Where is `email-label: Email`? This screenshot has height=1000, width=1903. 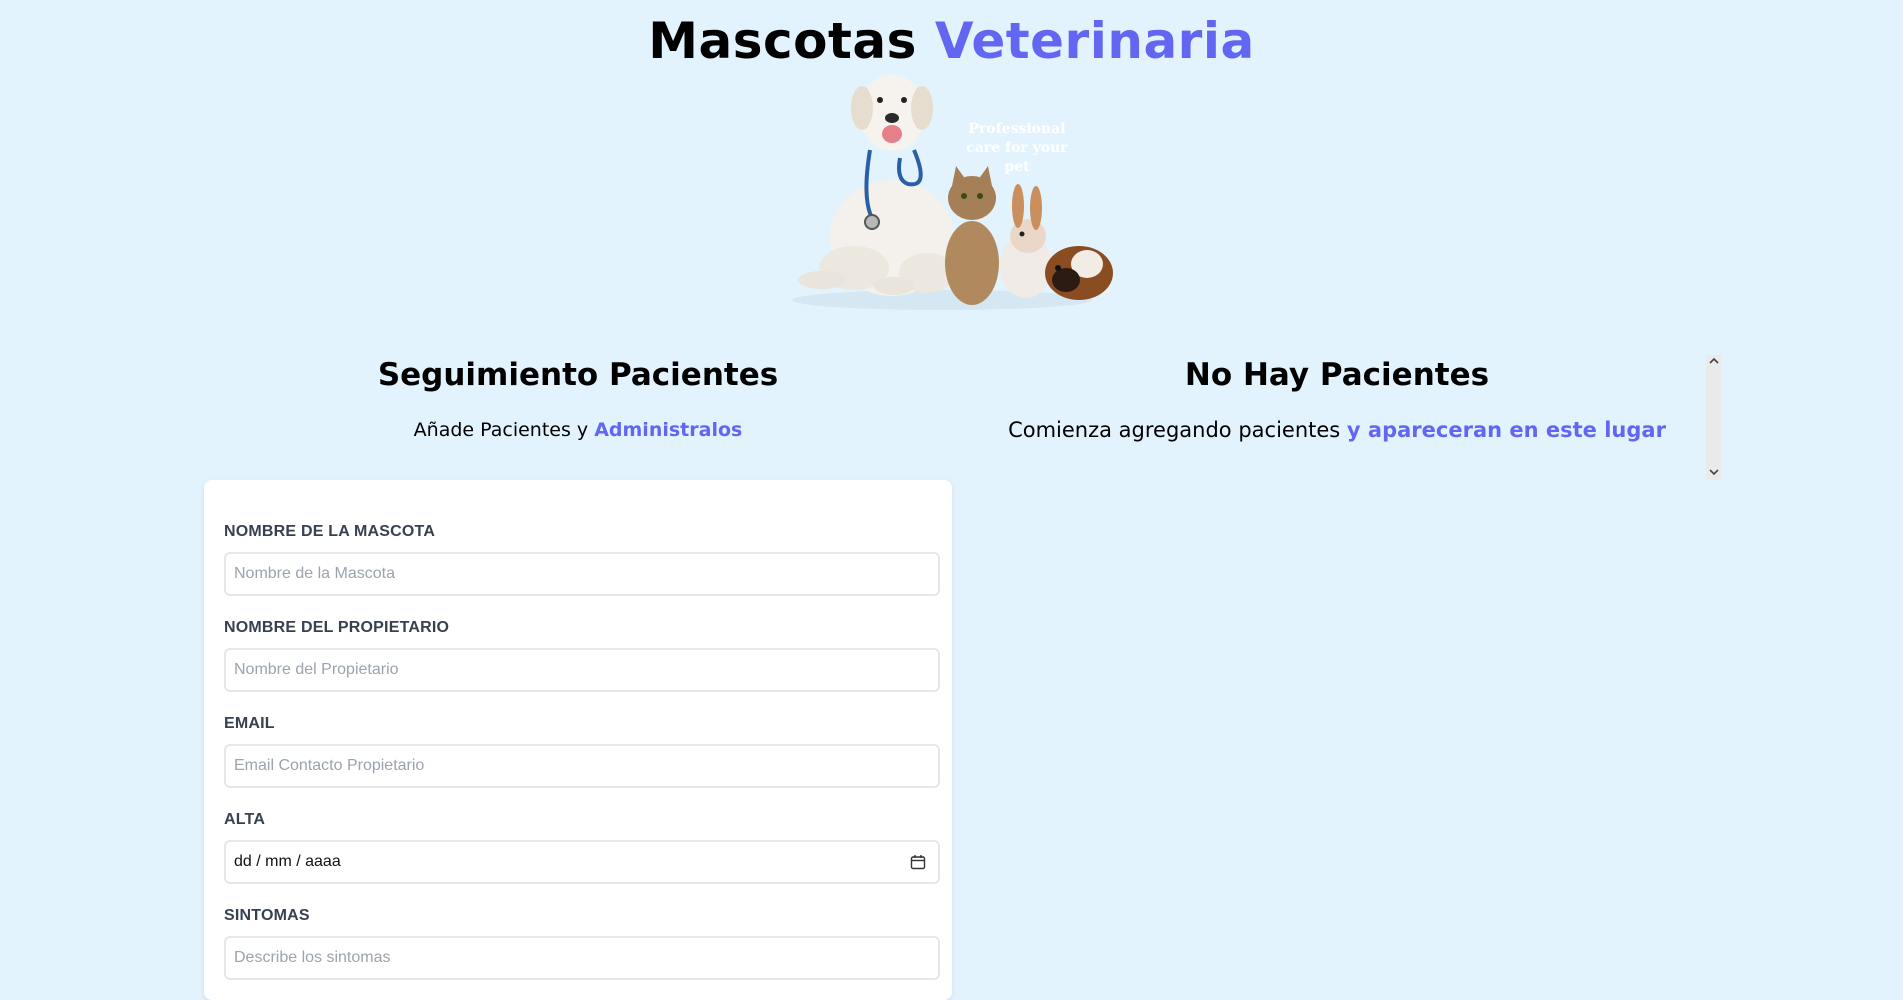 email-label: Email is located at coordinates (249, 723).